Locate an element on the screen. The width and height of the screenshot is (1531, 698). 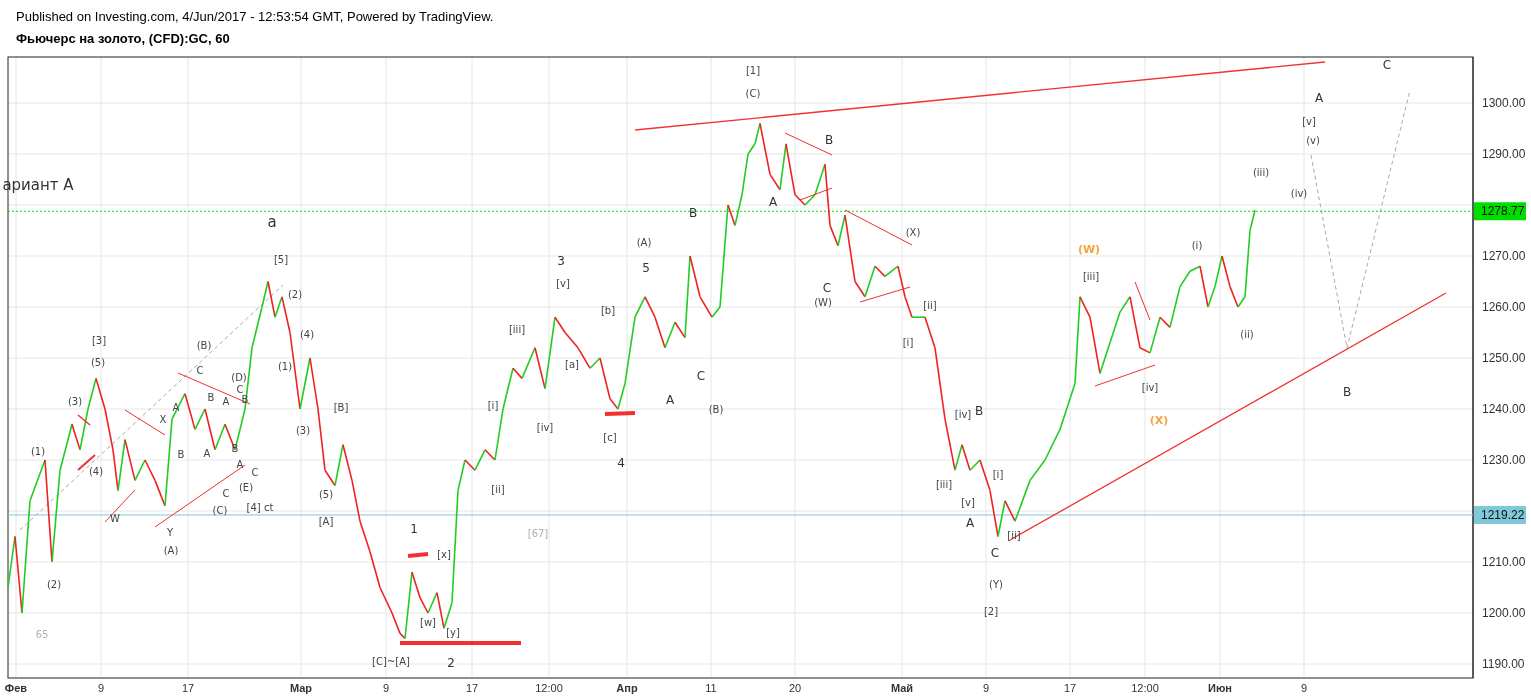
wave-label: 65 is located at coordinates (42, 634).